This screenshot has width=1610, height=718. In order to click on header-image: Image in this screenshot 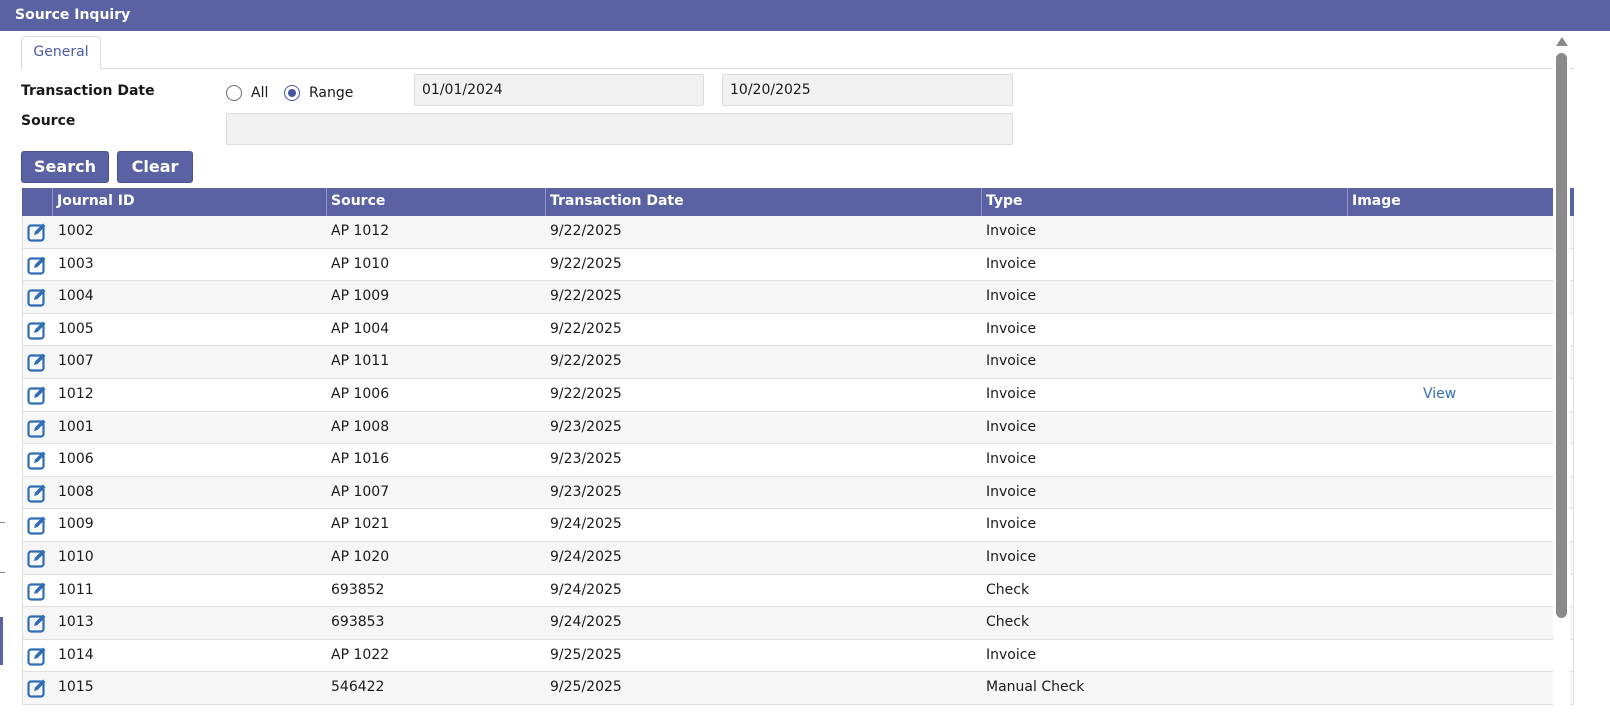, I will do `click(1460, 202)`.